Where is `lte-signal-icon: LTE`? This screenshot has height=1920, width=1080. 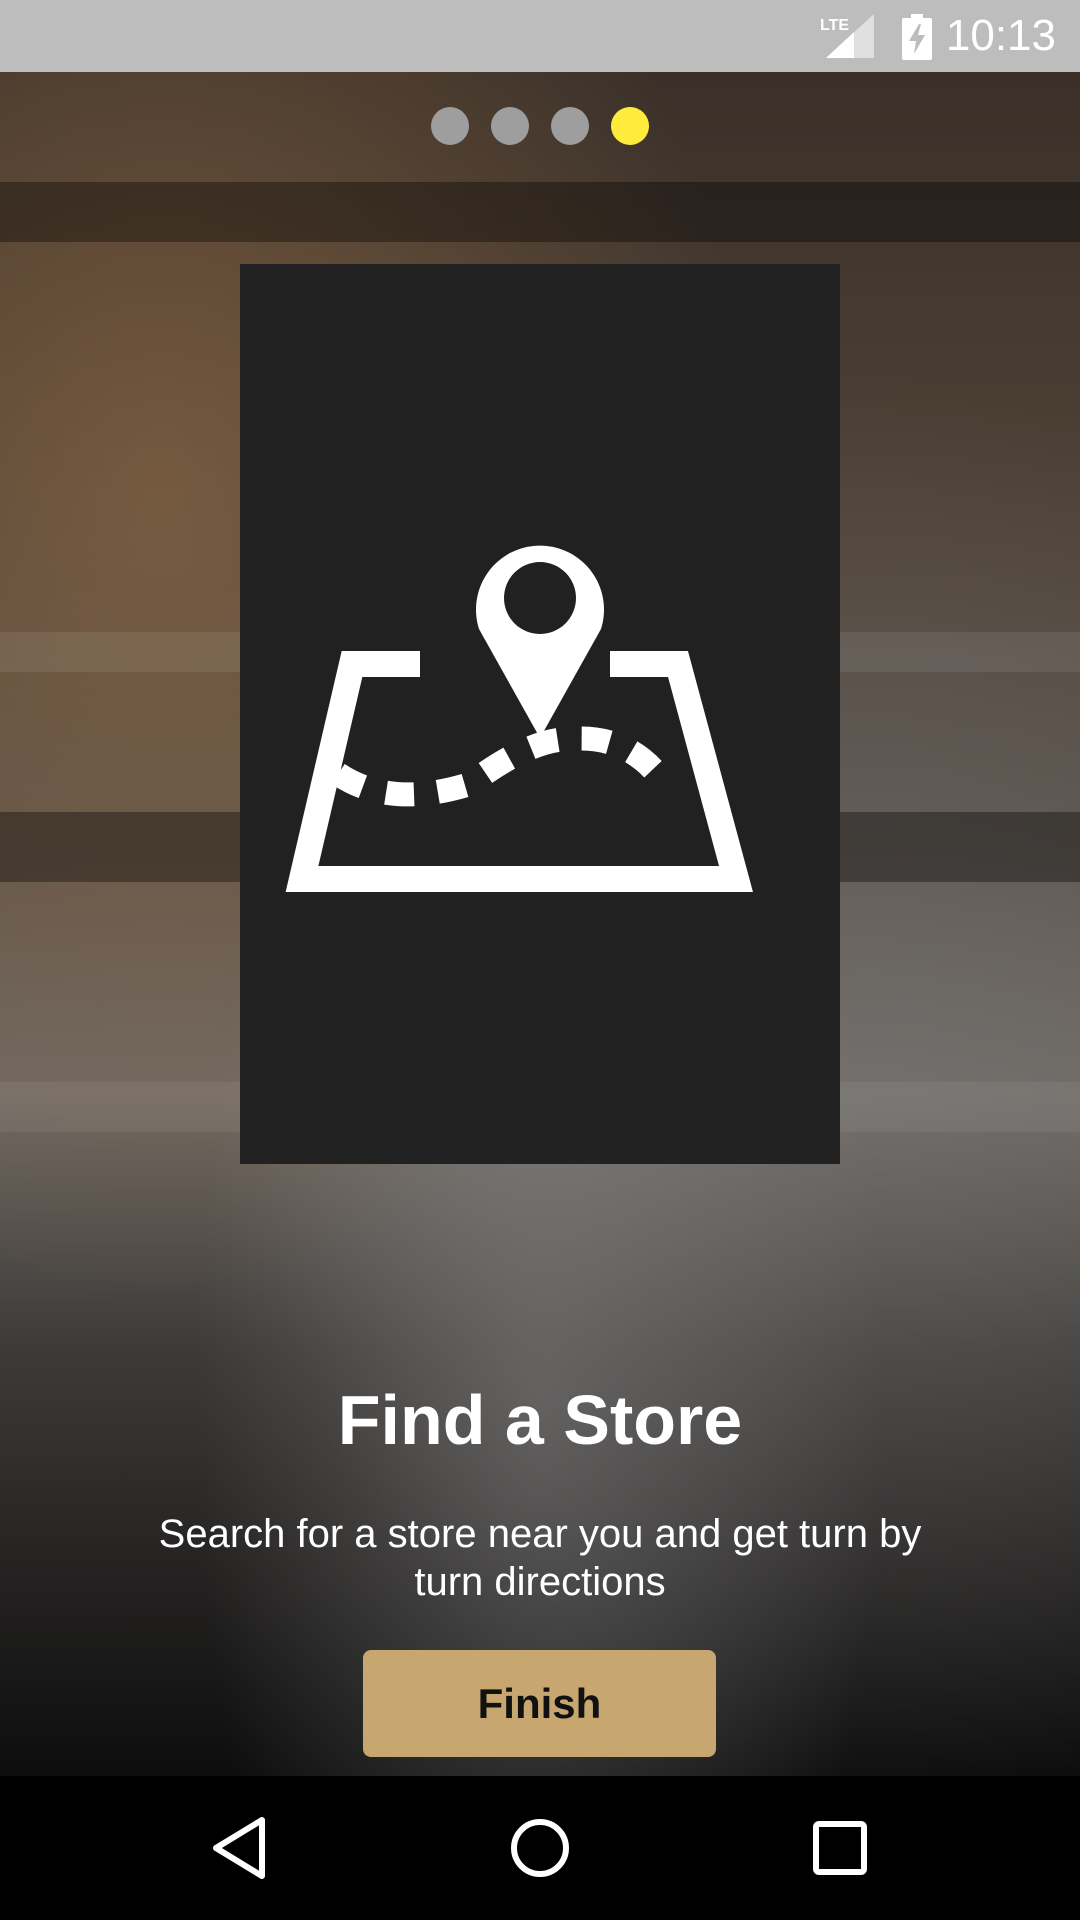 lte-signal-icon: LTE is located at coordinates (846, 38).